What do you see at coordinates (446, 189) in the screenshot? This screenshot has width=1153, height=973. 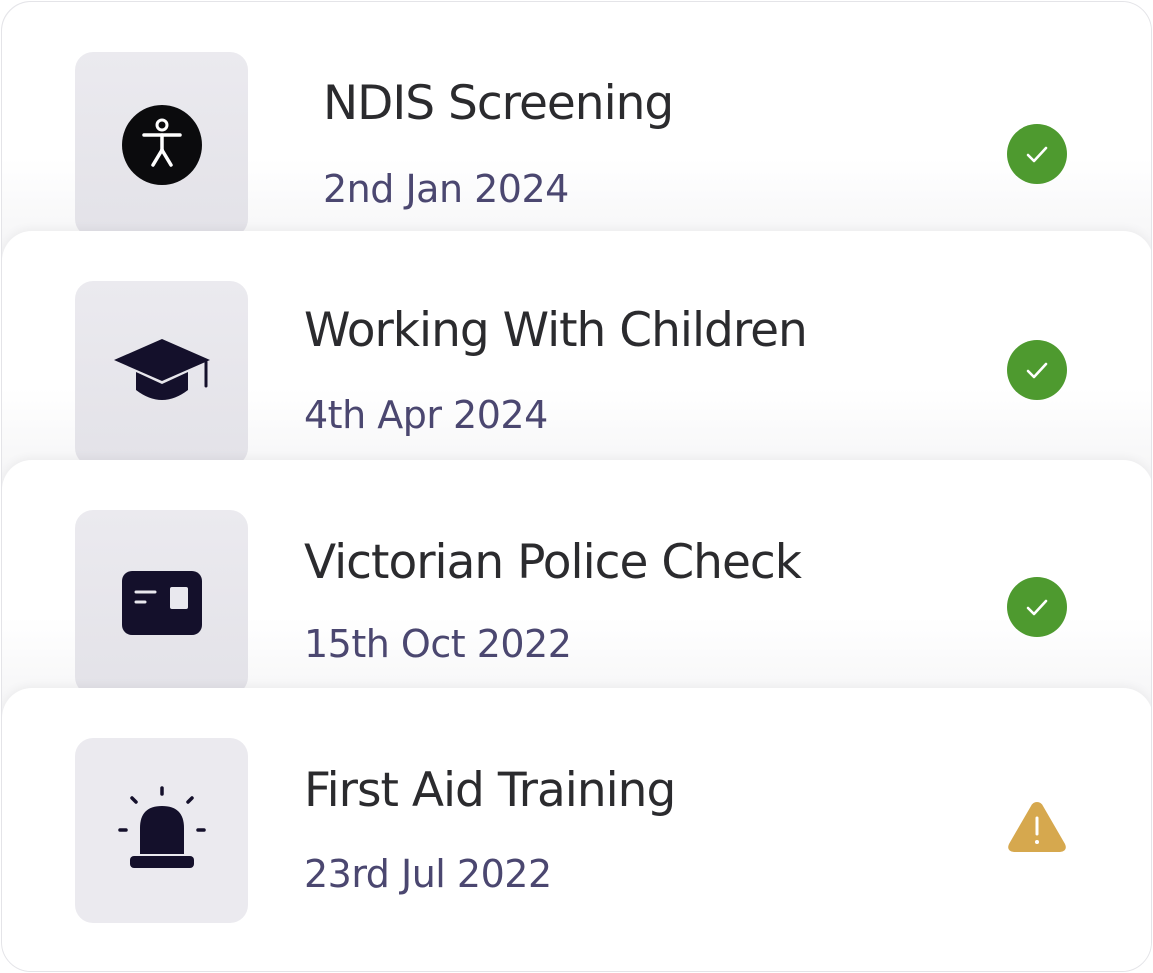 I see `credential-date: 2nd Jan 2024` at bounding box center [446, 189].